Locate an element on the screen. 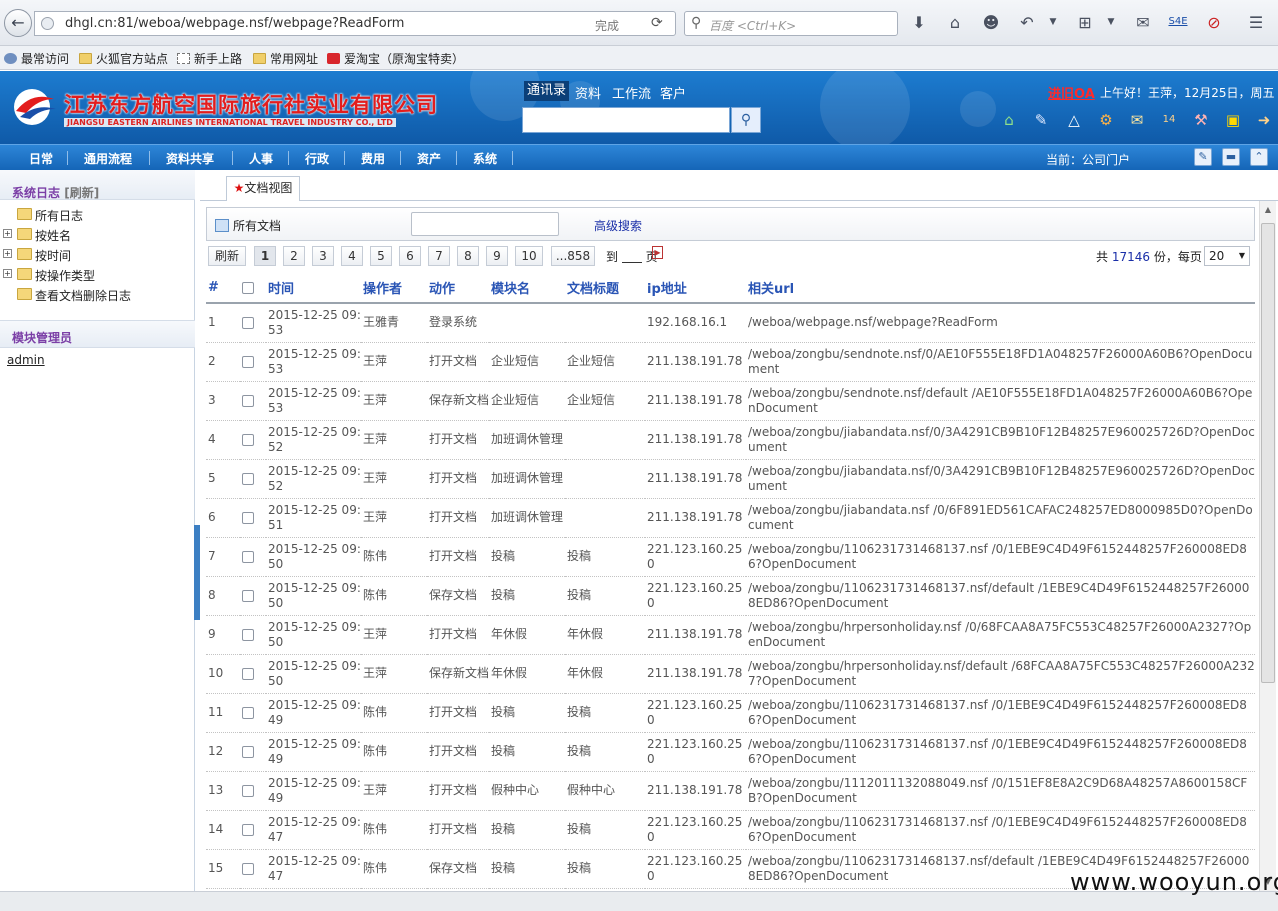 Image resolution: width=1278 pixels, height=911 pixels. page-button: ...858 is located at coordinates (573, 256).